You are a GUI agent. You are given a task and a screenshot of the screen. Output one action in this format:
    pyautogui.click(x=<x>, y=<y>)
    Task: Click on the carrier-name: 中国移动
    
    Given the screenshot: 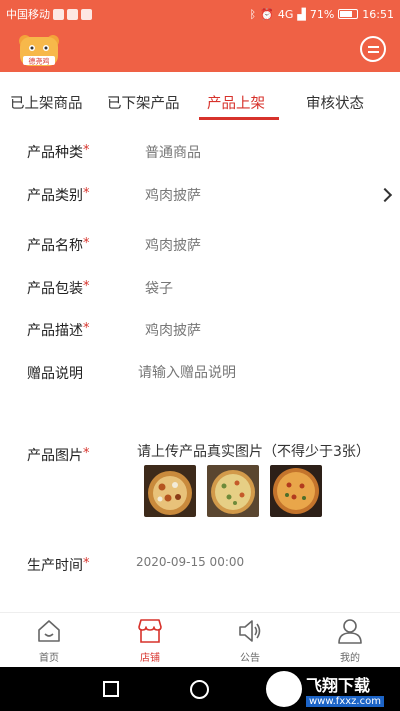 What is the action you would take?
    pyautogui.click(x=28, y=14)
    